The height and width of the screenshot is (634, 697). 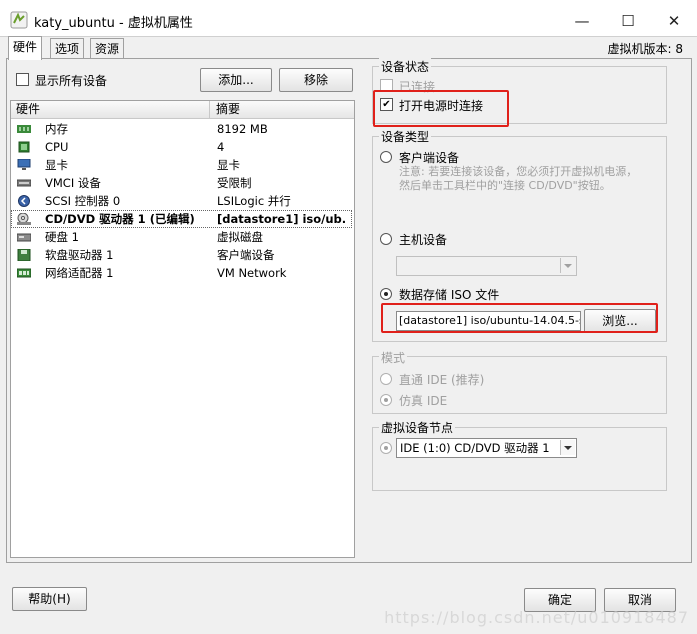 What do you see at coordinates (242, 129) in the screenshot?
I see `device-summary: 8192 MB` at bounding box center [242, 129].